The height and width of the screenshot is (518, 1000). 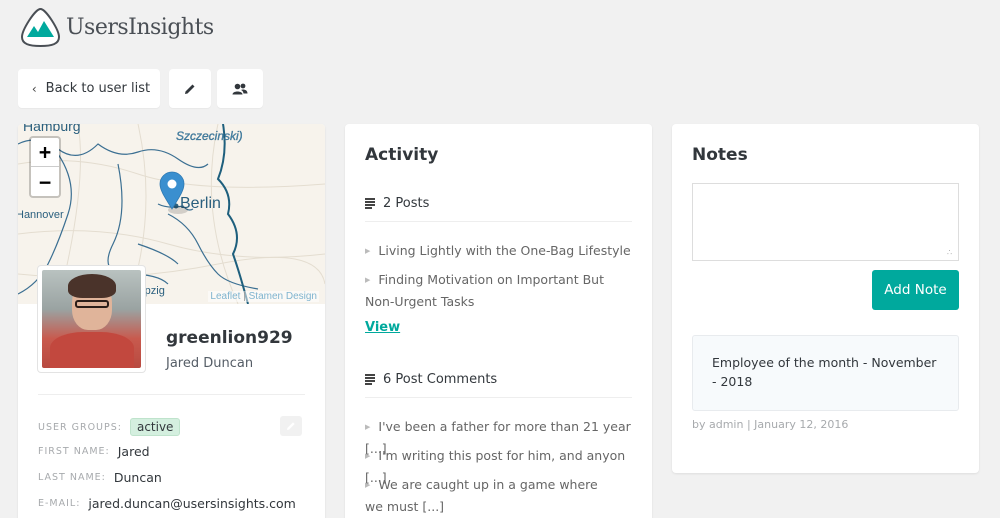 I want to click on comments-section-header: 6 Post Comments, so click(x=498, y=385).